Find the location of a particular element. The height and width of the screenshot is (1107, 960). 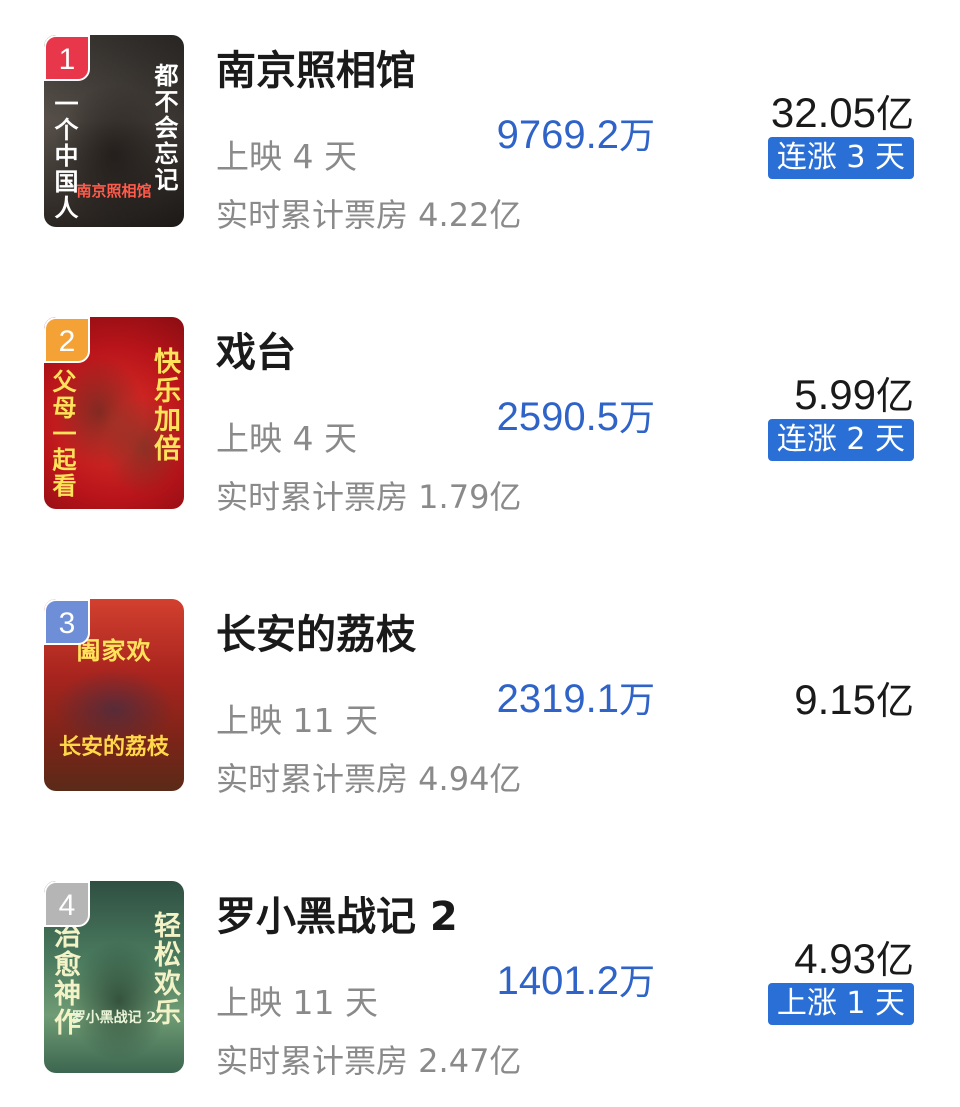

movie-poster: 父母一起看 快乐加倍 2 is located at coordinates (114, 413).